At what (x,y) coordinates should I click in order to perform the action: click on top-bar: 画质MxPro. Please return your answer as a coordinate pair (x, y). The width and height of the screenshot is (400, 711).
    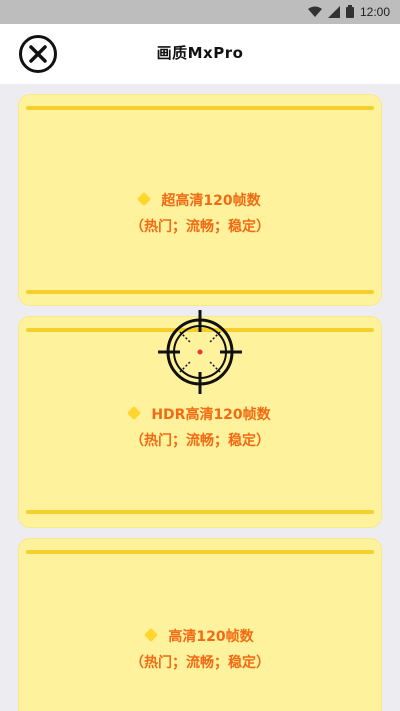
    Looking at the image, I should click on (200, 54).